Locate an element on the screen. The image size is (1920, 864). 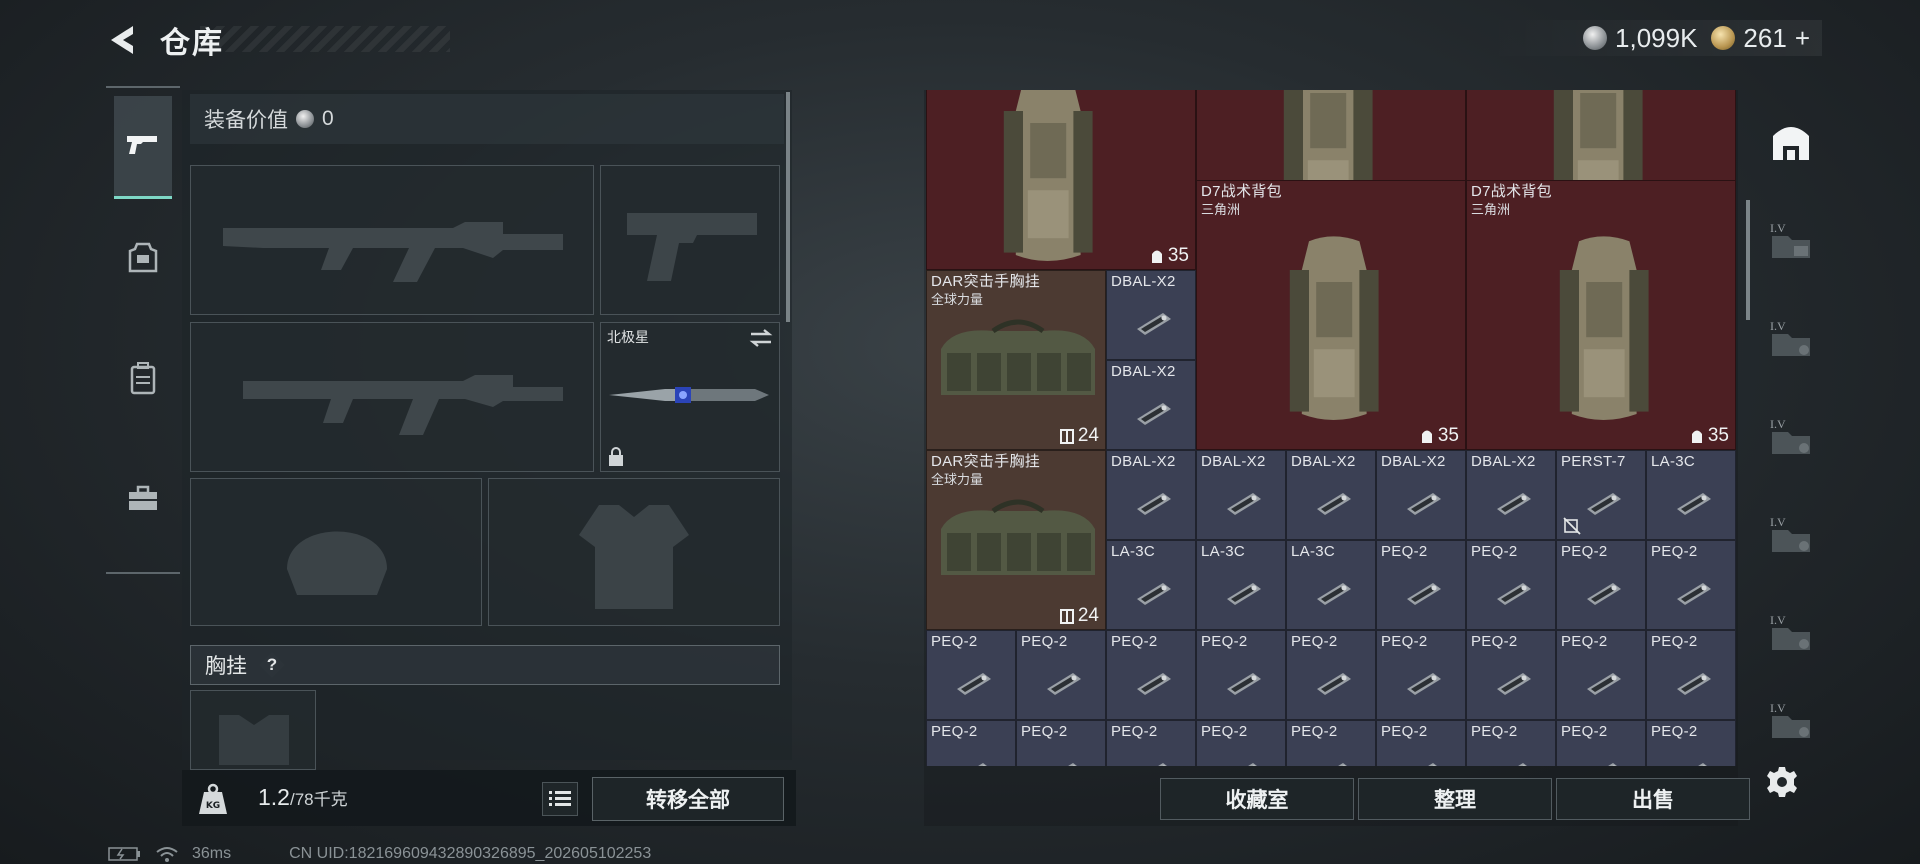
item-name: DBAL-X2 is located at coordinates (1413, 461).